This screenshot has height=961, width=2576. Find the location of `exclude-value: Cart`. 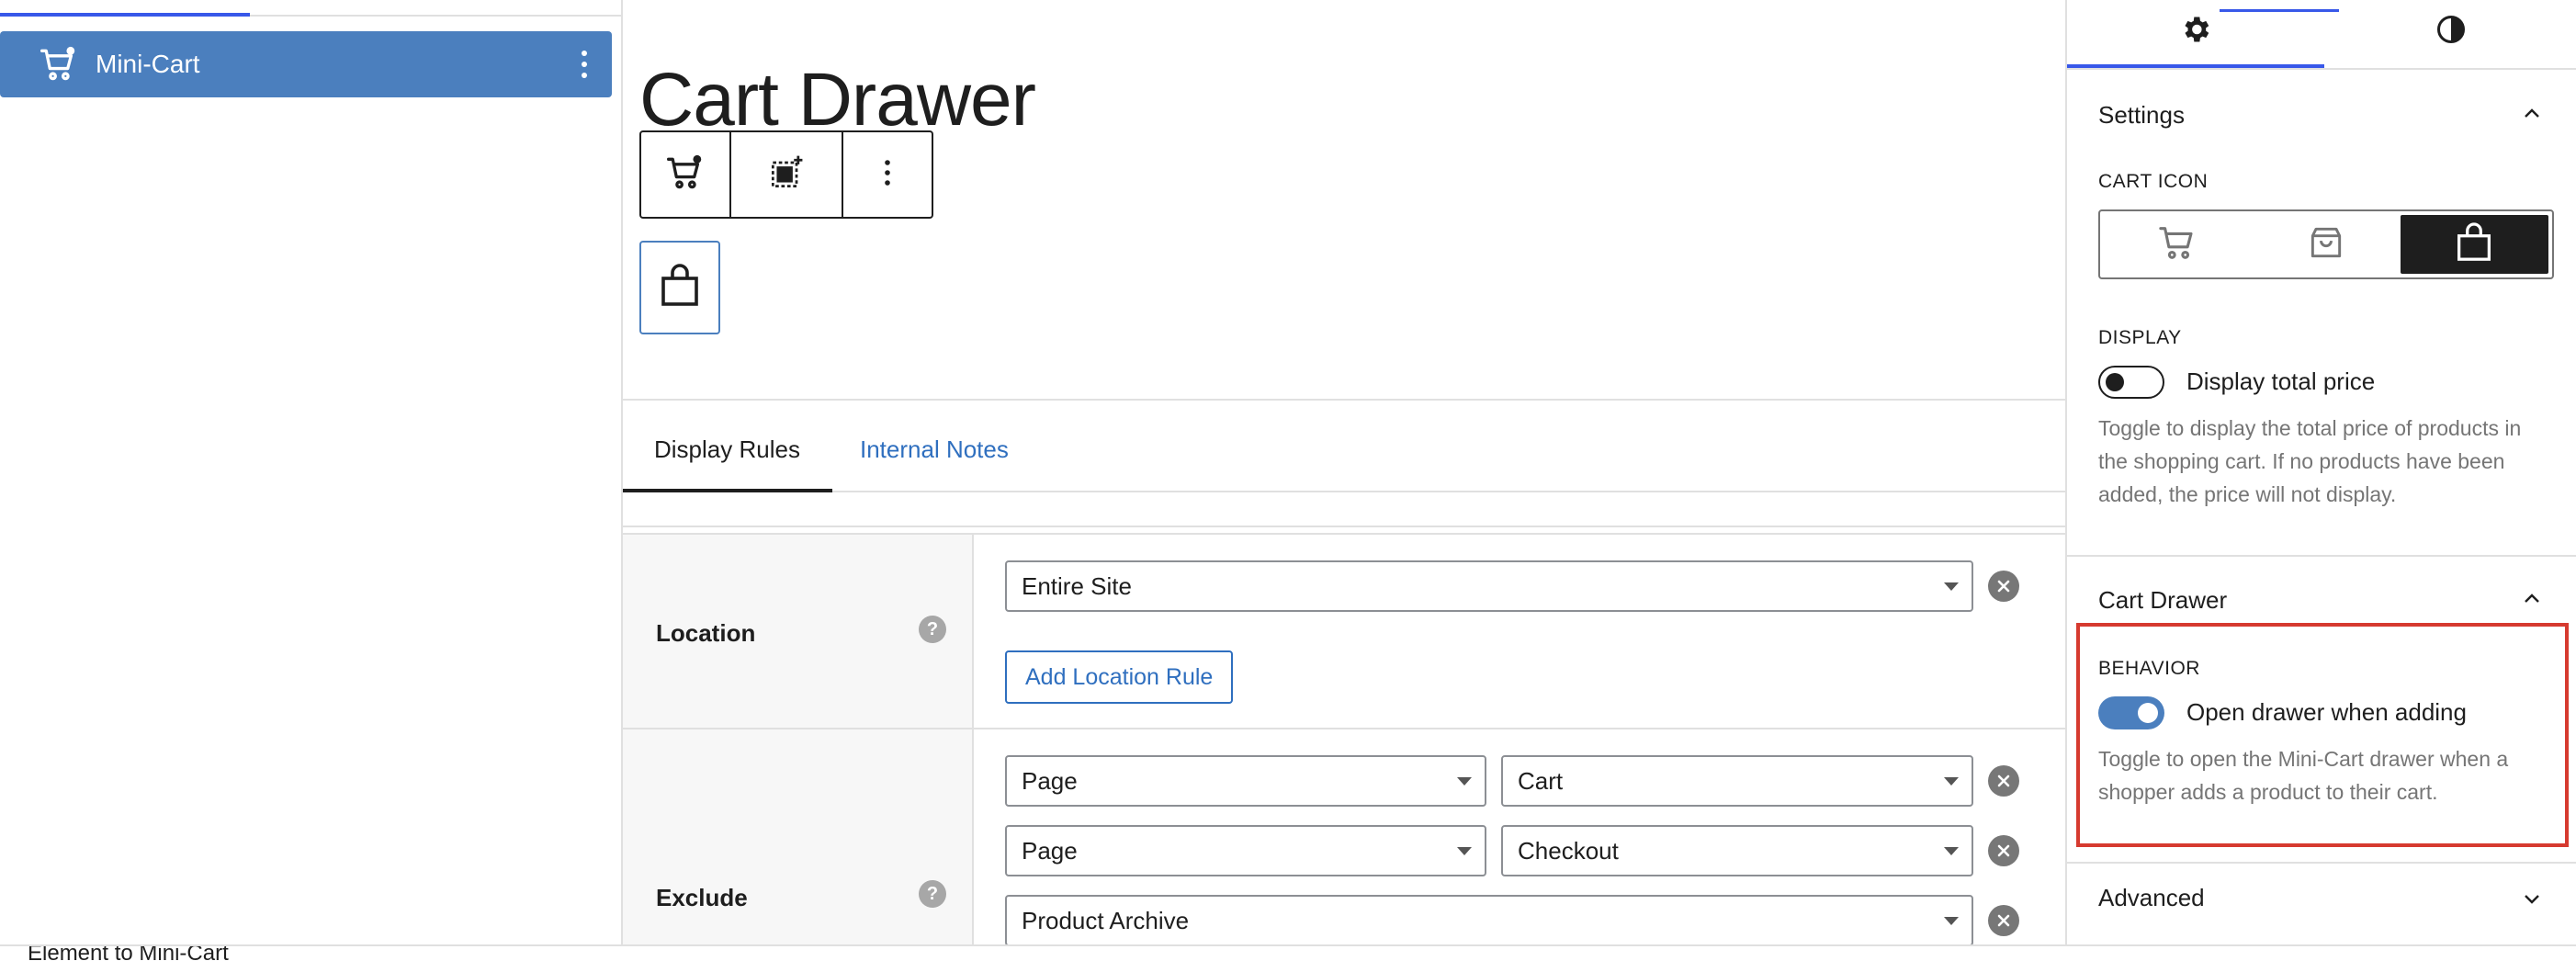

exclude-value: Cart is located at coordinates (1541, 780).